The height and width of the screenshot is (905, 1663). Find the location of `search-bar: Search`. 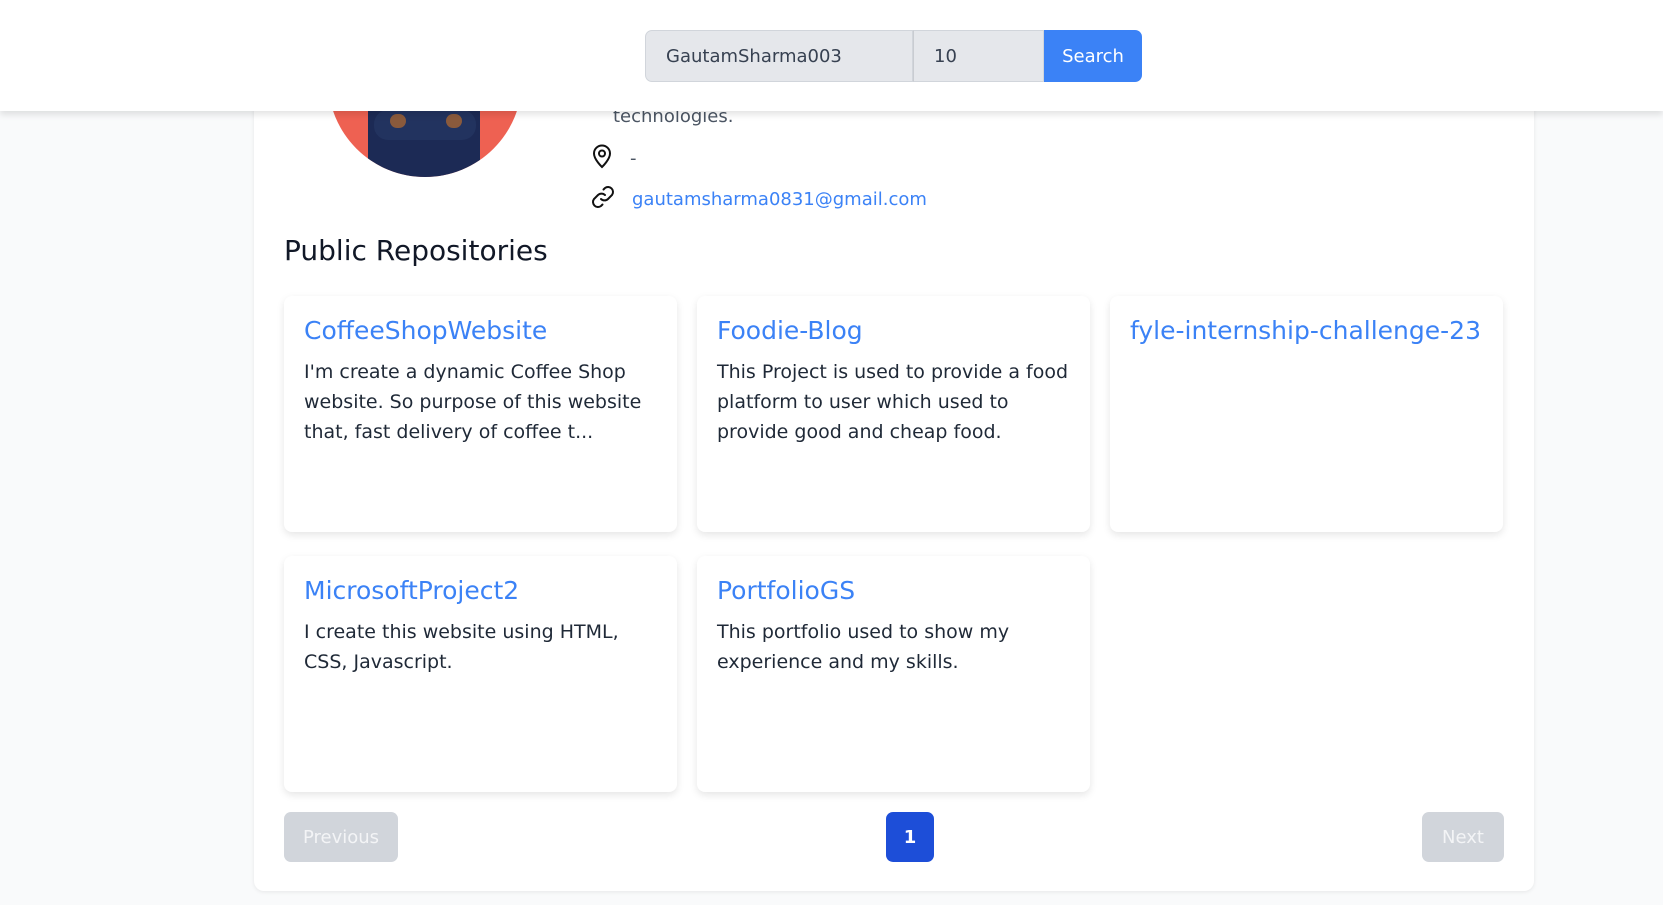

search-bar: Search is located at coordinates (893, 56).